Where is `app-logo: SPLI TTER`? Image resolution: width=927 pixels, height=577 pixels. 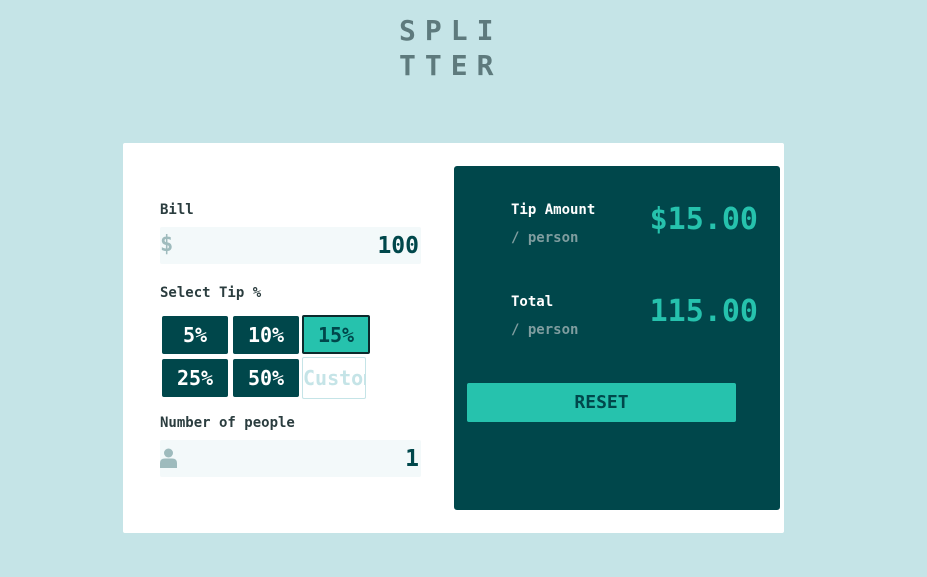 app-logo: SPLI TTER is located at coordinates (464, 48).